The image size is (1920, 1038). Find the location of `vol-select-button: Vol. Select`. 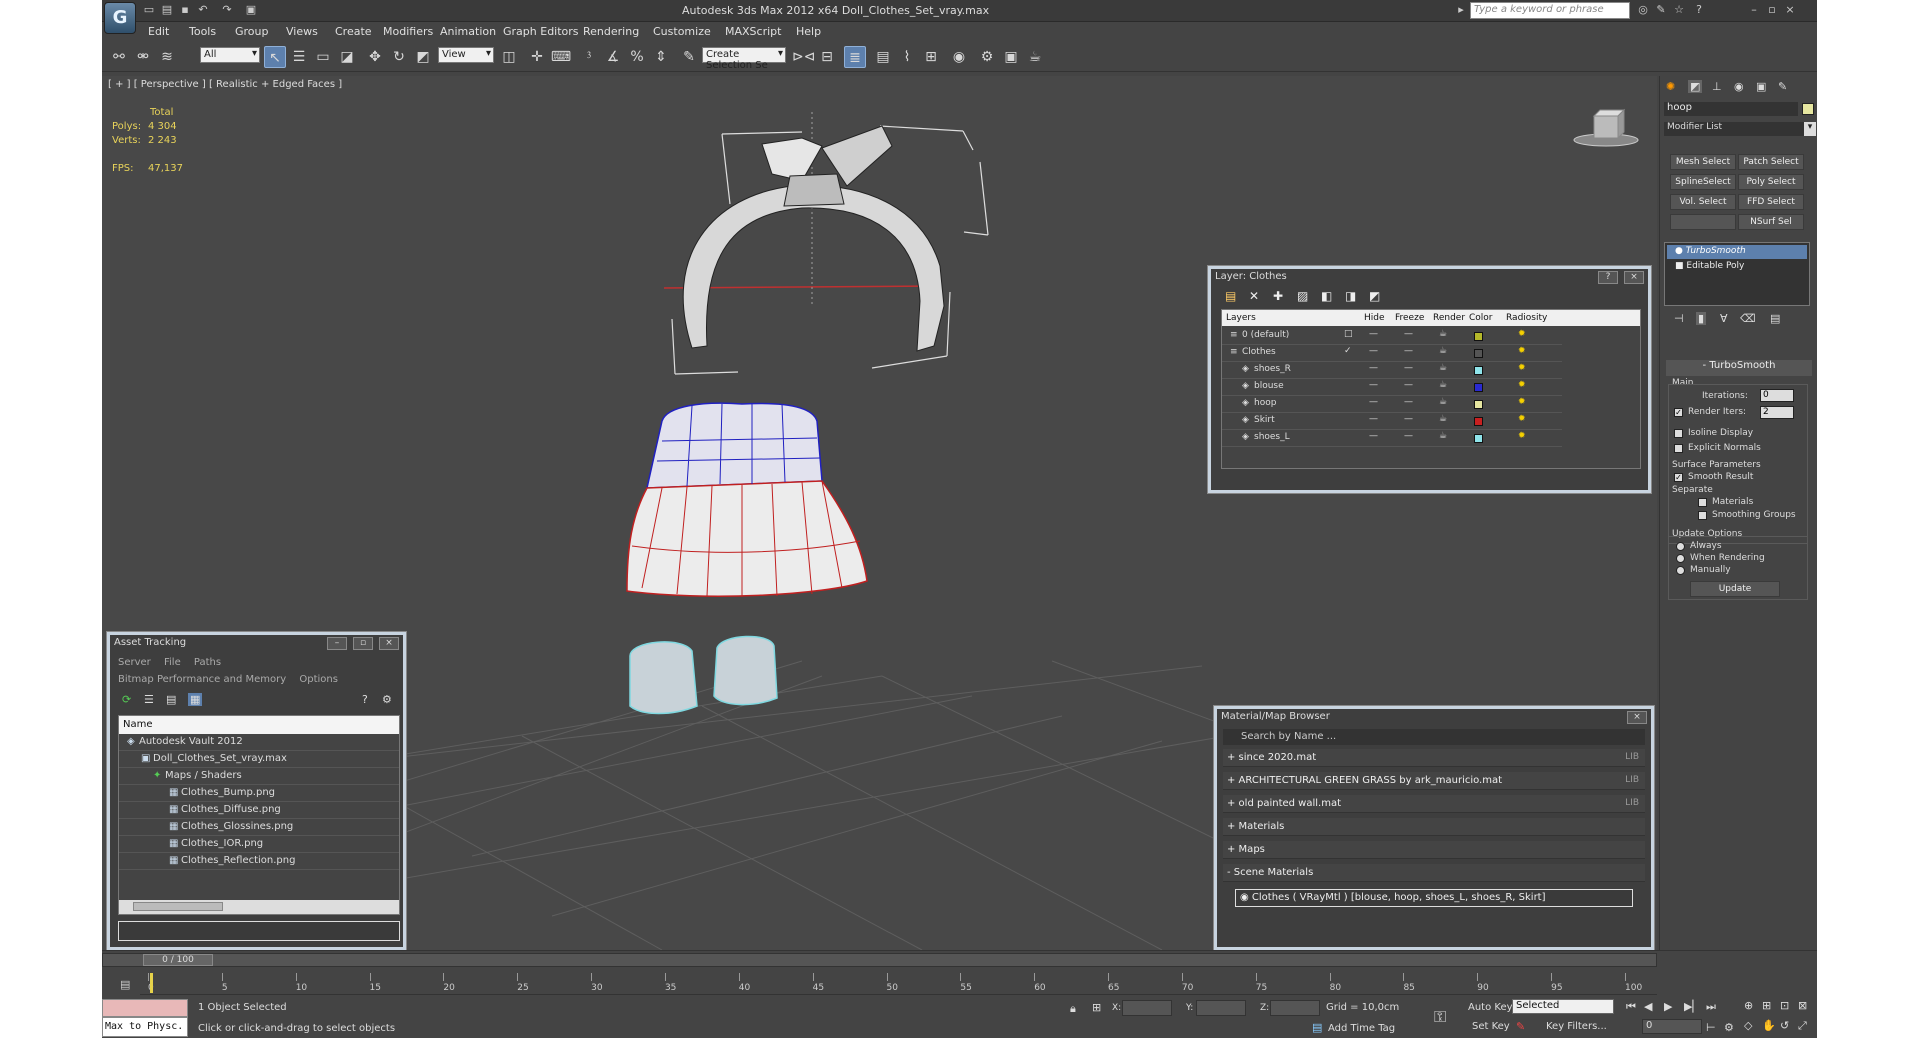

vol-select-button: Vol. Select is located at coordinates (1703, 202).